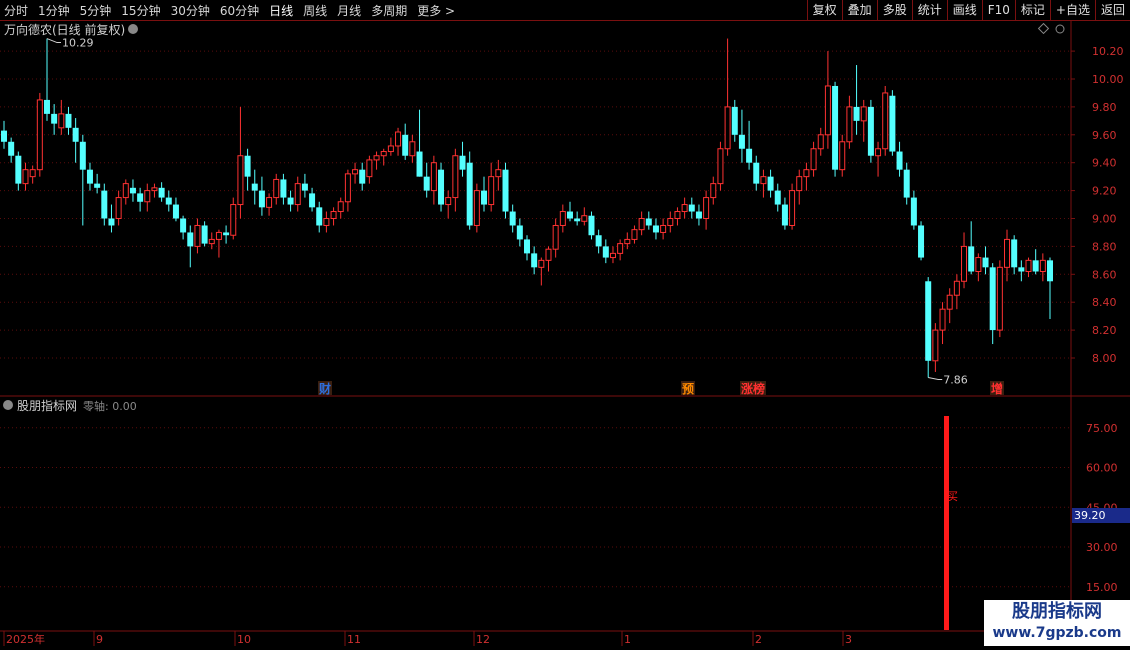  I want to click on event-marker: 财, so click(324, 388).